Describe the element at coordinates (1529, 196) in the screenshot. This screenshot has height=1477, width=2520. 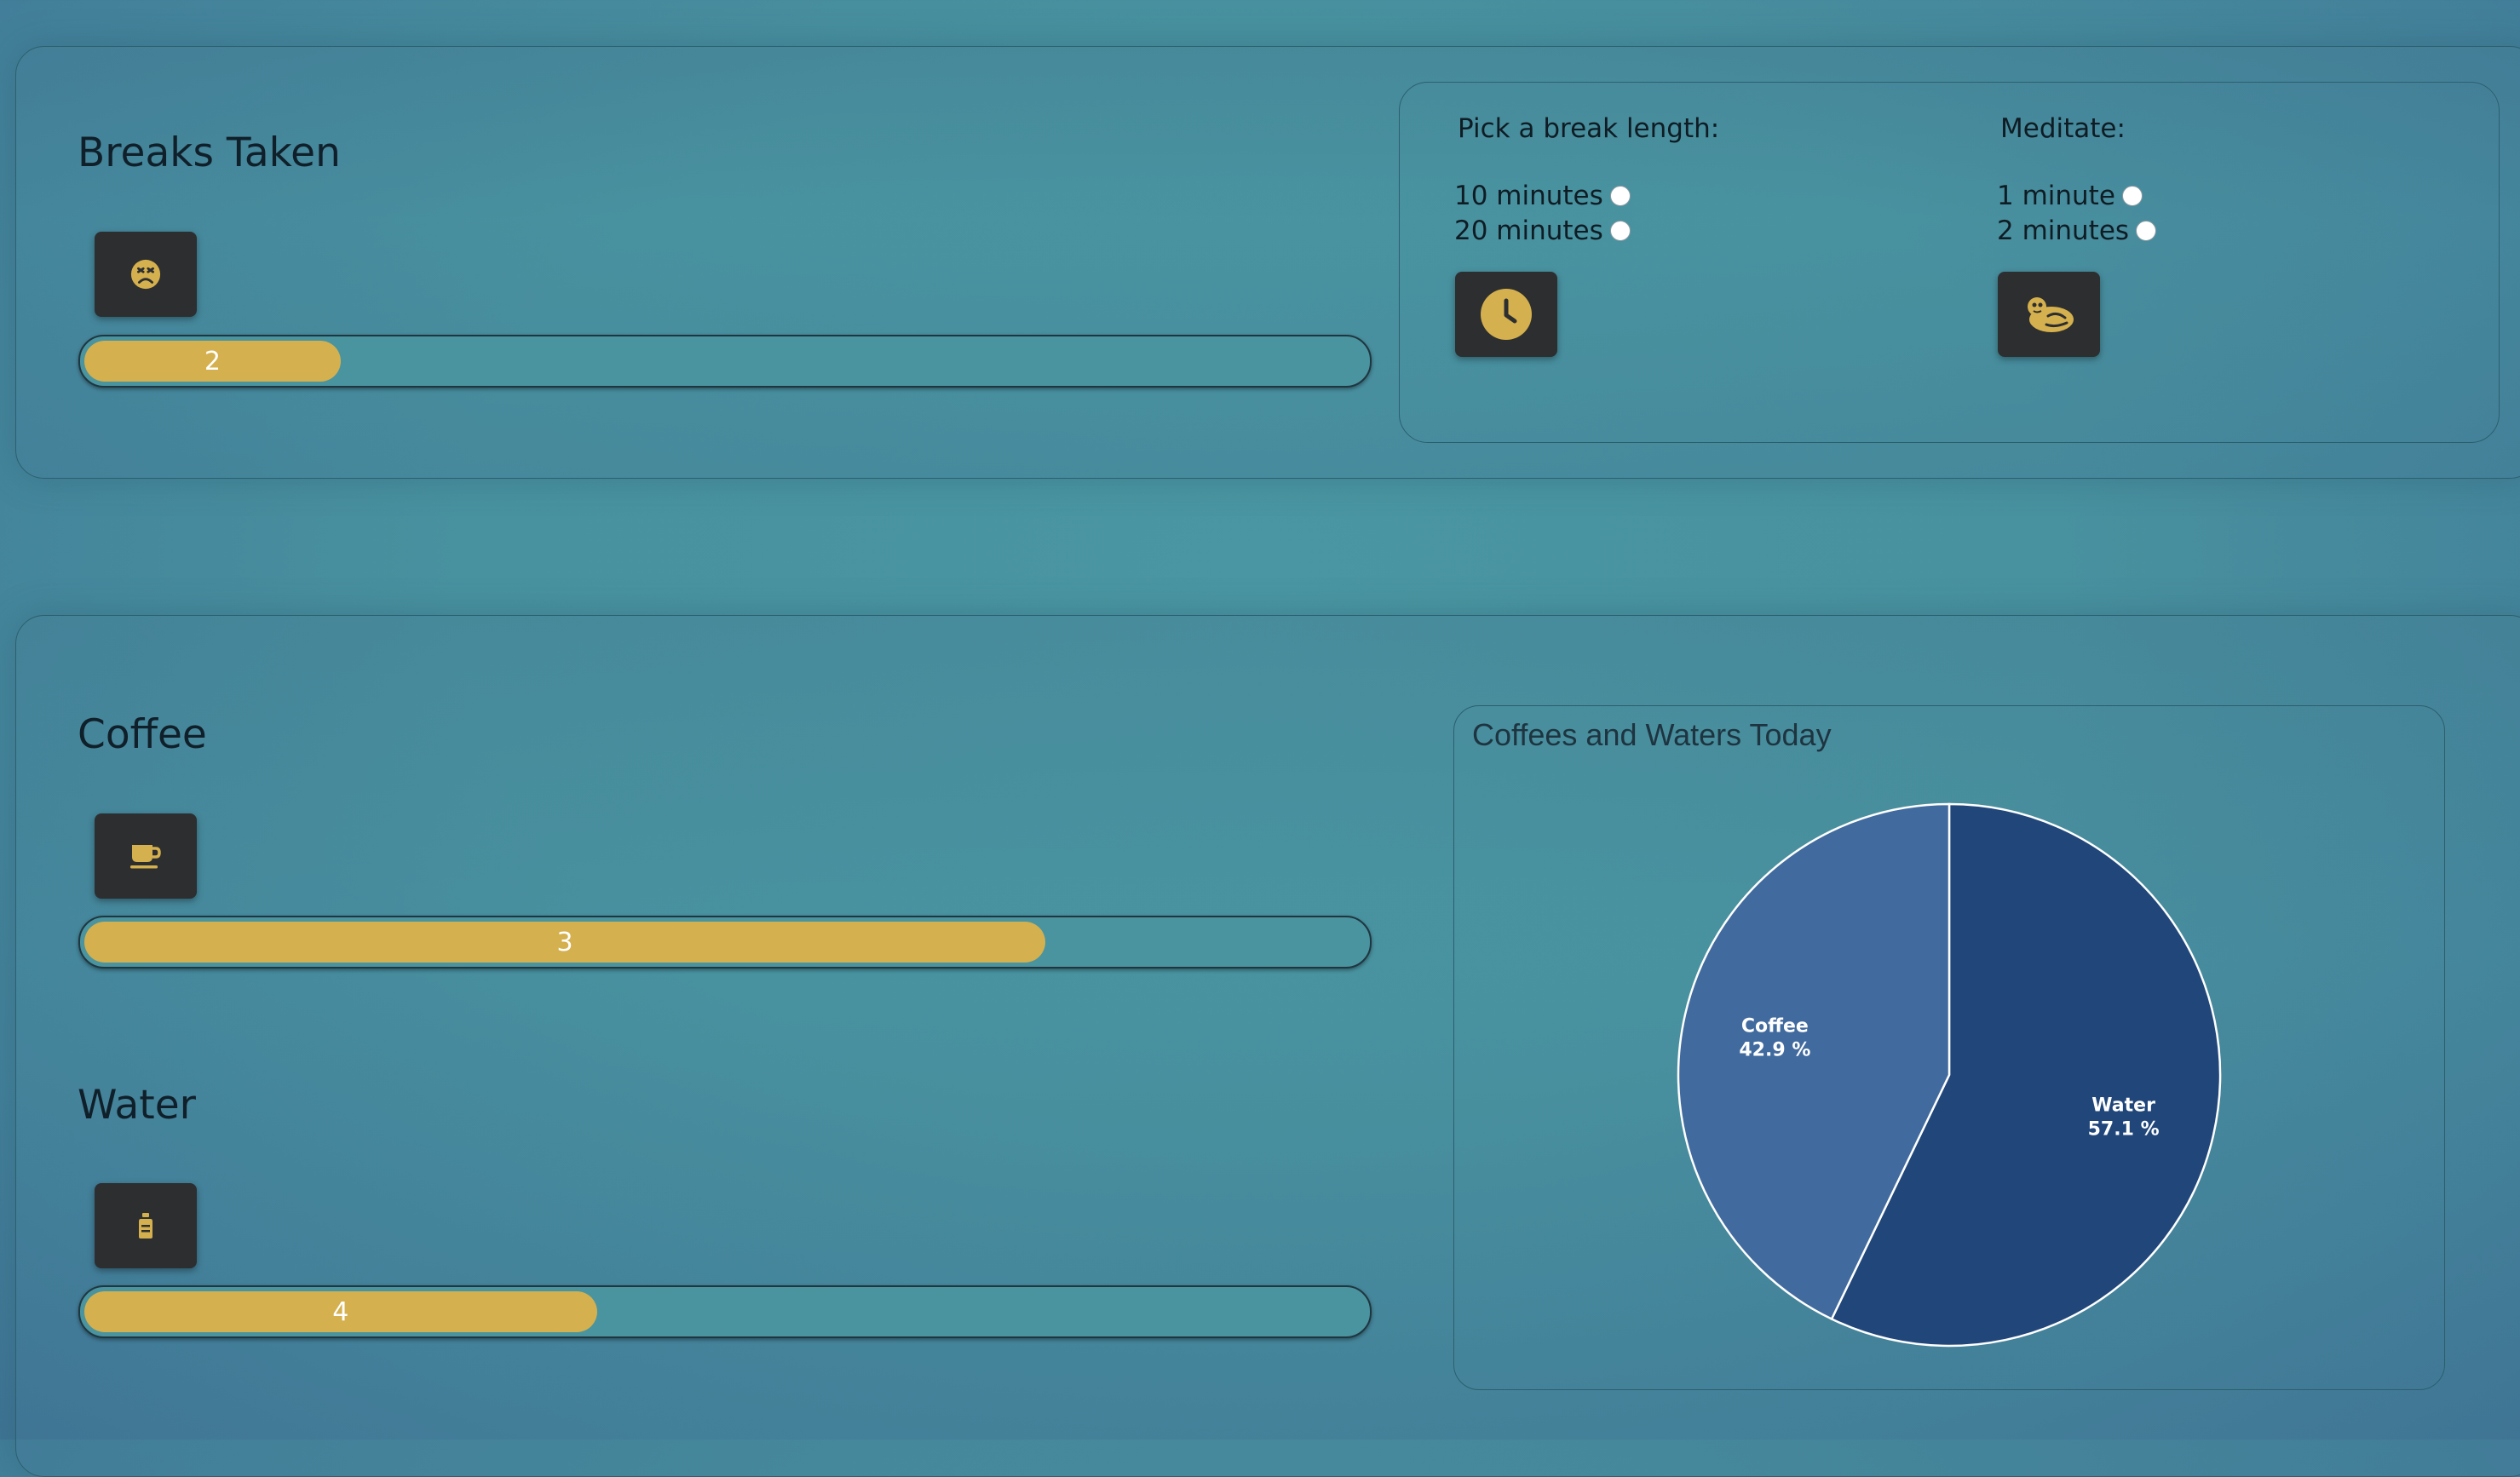
I see `break-option-10-label: 10 minutes` at that location.